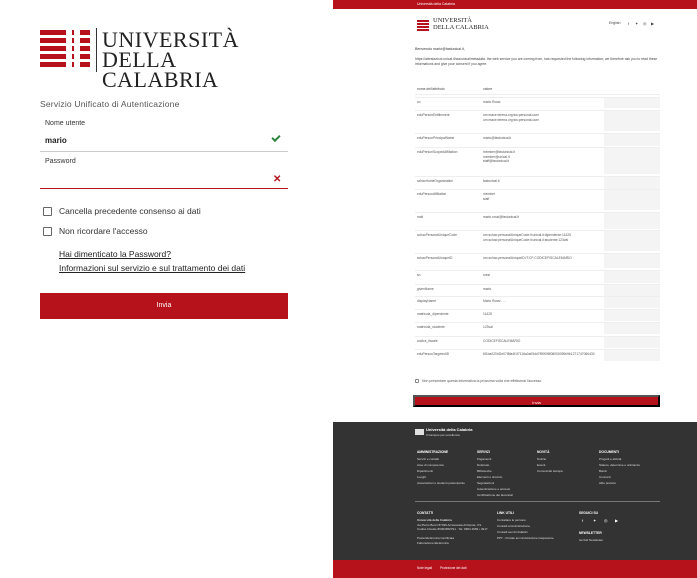  What do you see at coordinates (511, 520) in the screenshot?
I see `useful-link: Contattare le persone` at bounding box center [511, 520].